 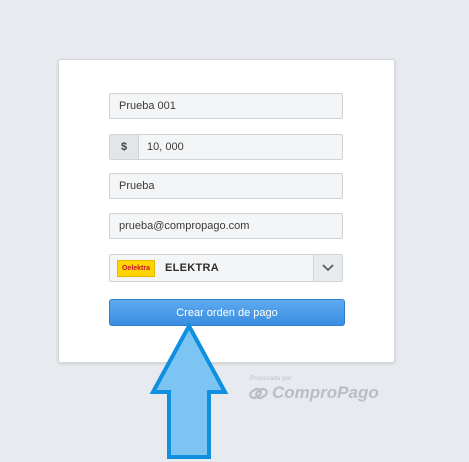 I want to click on store-select: Oelektra ELEKTRA, so click(x=226, y=268).